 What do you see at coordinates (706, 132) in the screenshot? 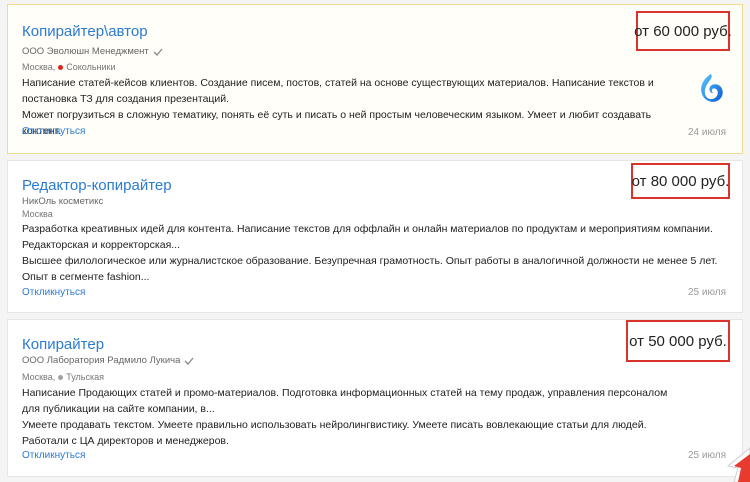
I see `publication-date: 24 июля` at bounding box center [706, 132].